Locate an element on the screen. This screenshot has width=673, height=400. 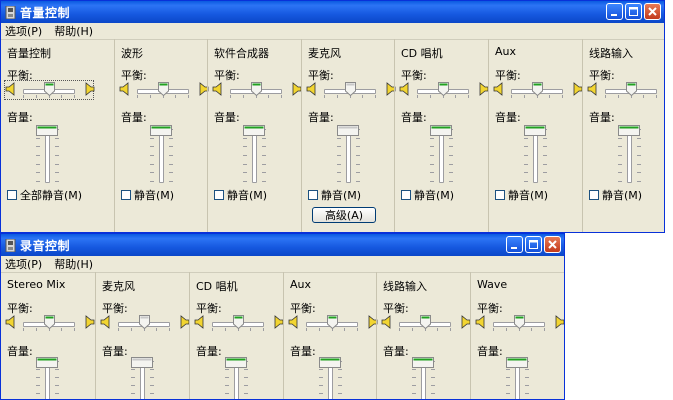
mute-label: 全部静音(M) is located at coordinates (51, 195).